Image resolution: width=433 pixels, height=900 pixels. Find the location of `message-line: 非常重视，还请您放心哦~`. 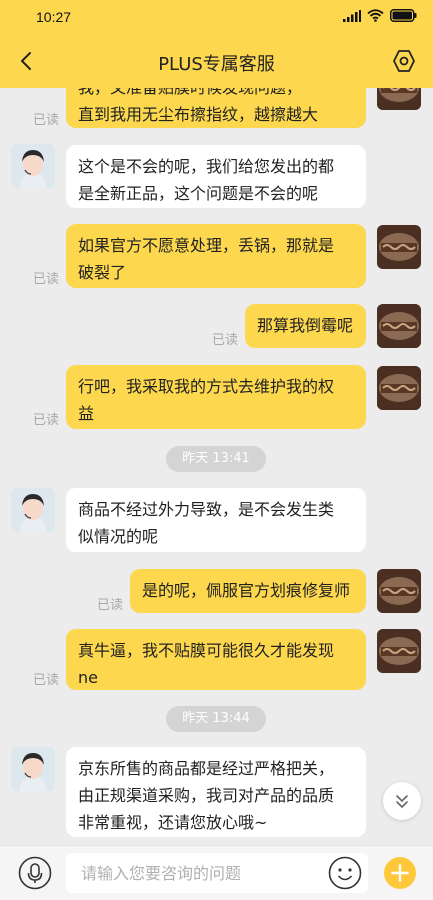

message-line: 非常重视，还请您放心哦~ is located at coordinates (173, 822).